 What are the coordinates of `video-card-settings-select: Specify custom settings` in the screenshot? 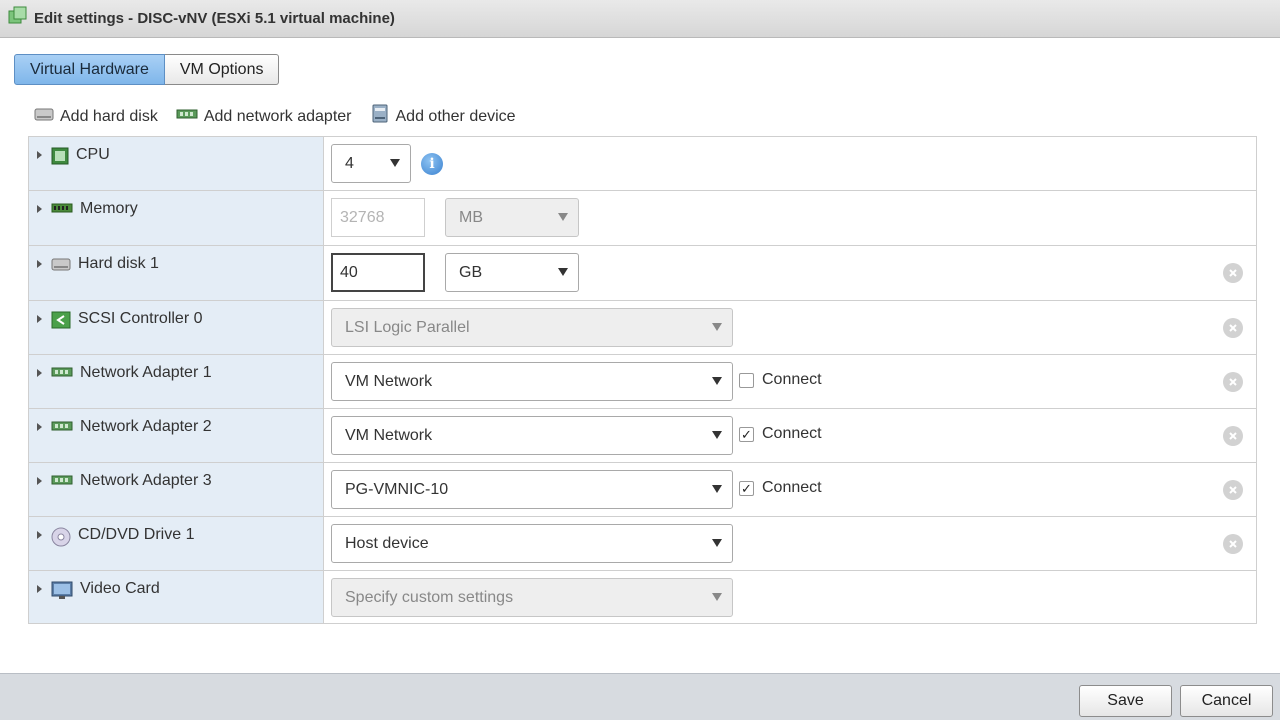 It's located at (532, 597).